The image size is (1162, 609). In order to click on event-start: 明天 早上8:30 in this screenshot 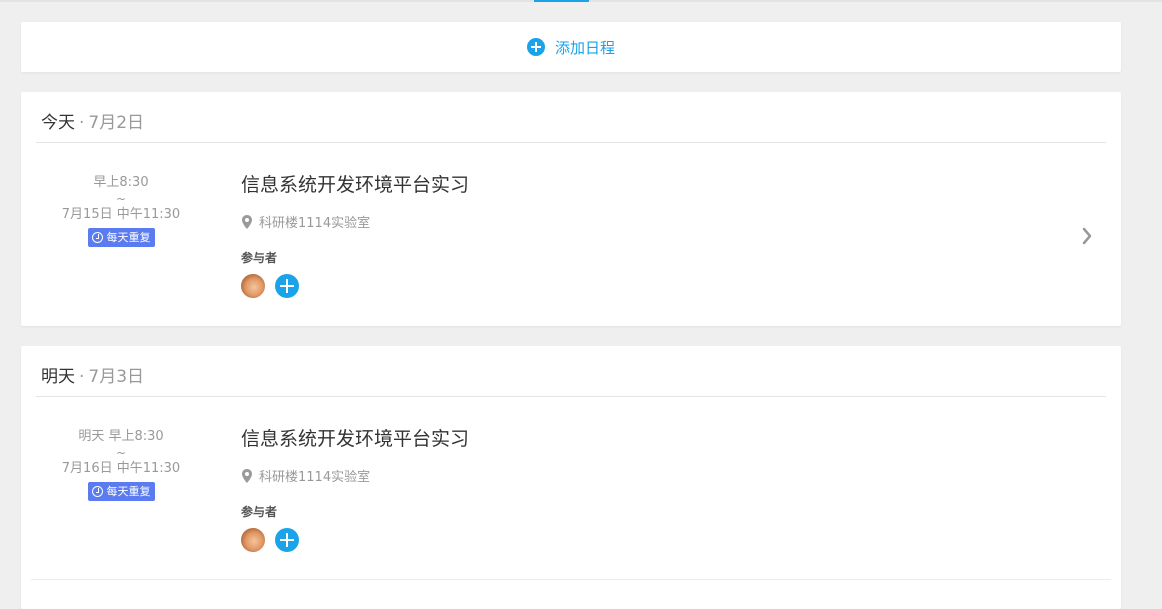, I will do `click(121, 436)`.